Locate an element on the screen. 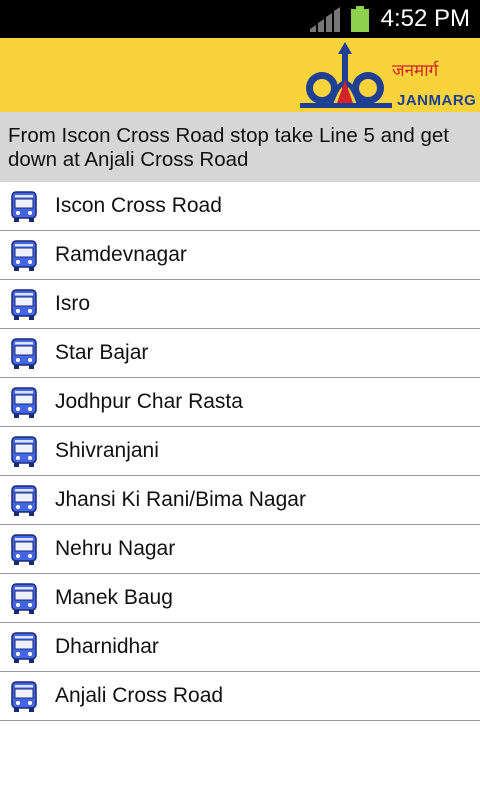  stop-name: Isro is located at coordinates (73, 303).